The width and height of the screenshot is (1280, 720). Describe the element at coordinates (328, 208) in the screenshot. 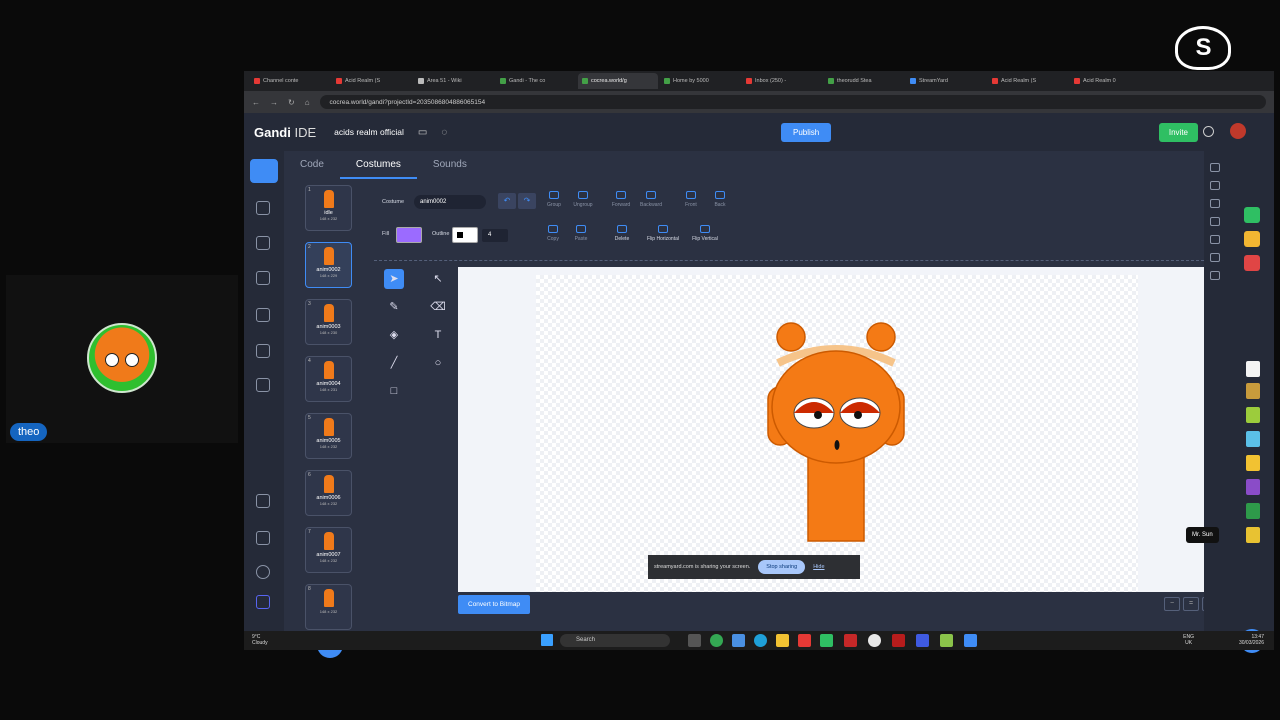

I see `costume-item: 1 idle 148 x 232` at that location.